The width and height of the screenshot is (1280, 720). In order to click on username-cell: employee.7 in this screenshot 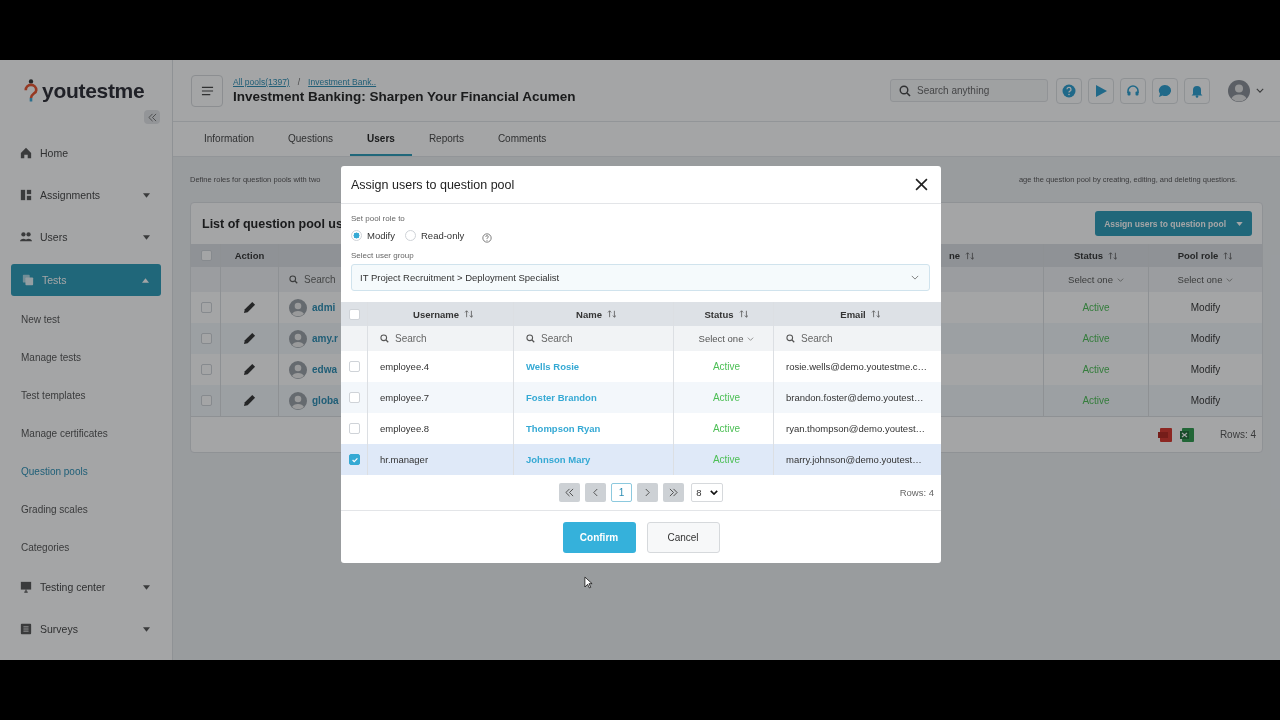, I will do `click(405, 397)`.